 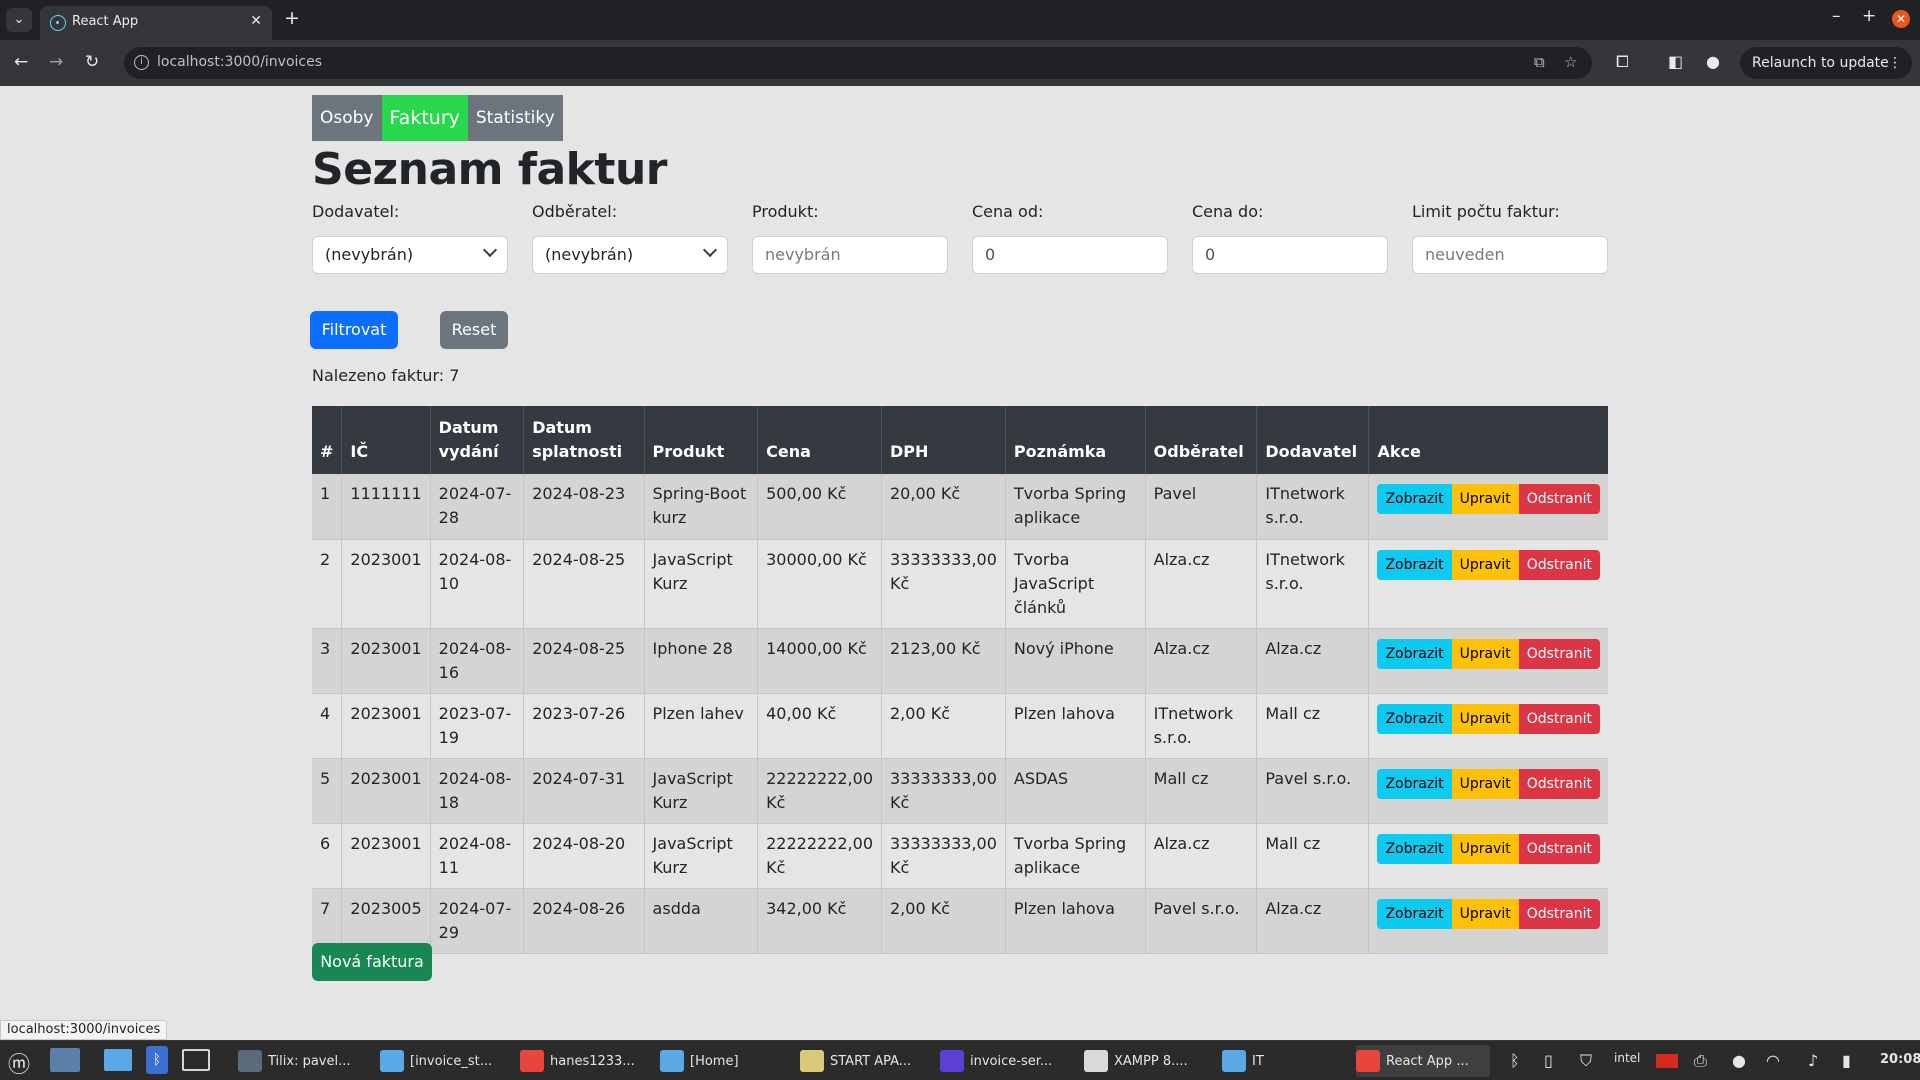 What do you see at coordinates (1290, 255) in the screenshot?
I see `price-to-input: 0` at bounding box center [1290, 255].